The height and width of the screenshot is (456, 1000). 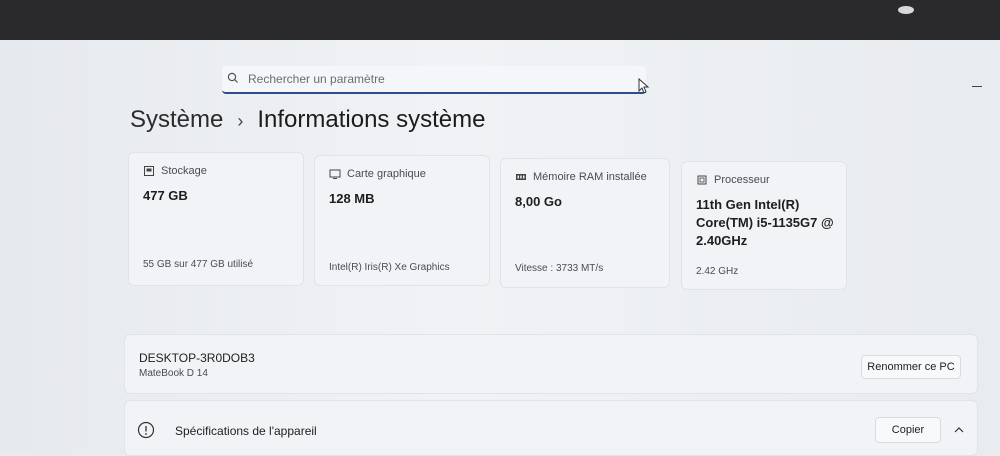 I want to click on device-specs-label: Spécifications de l'appareil, so click(x=246, y=431).